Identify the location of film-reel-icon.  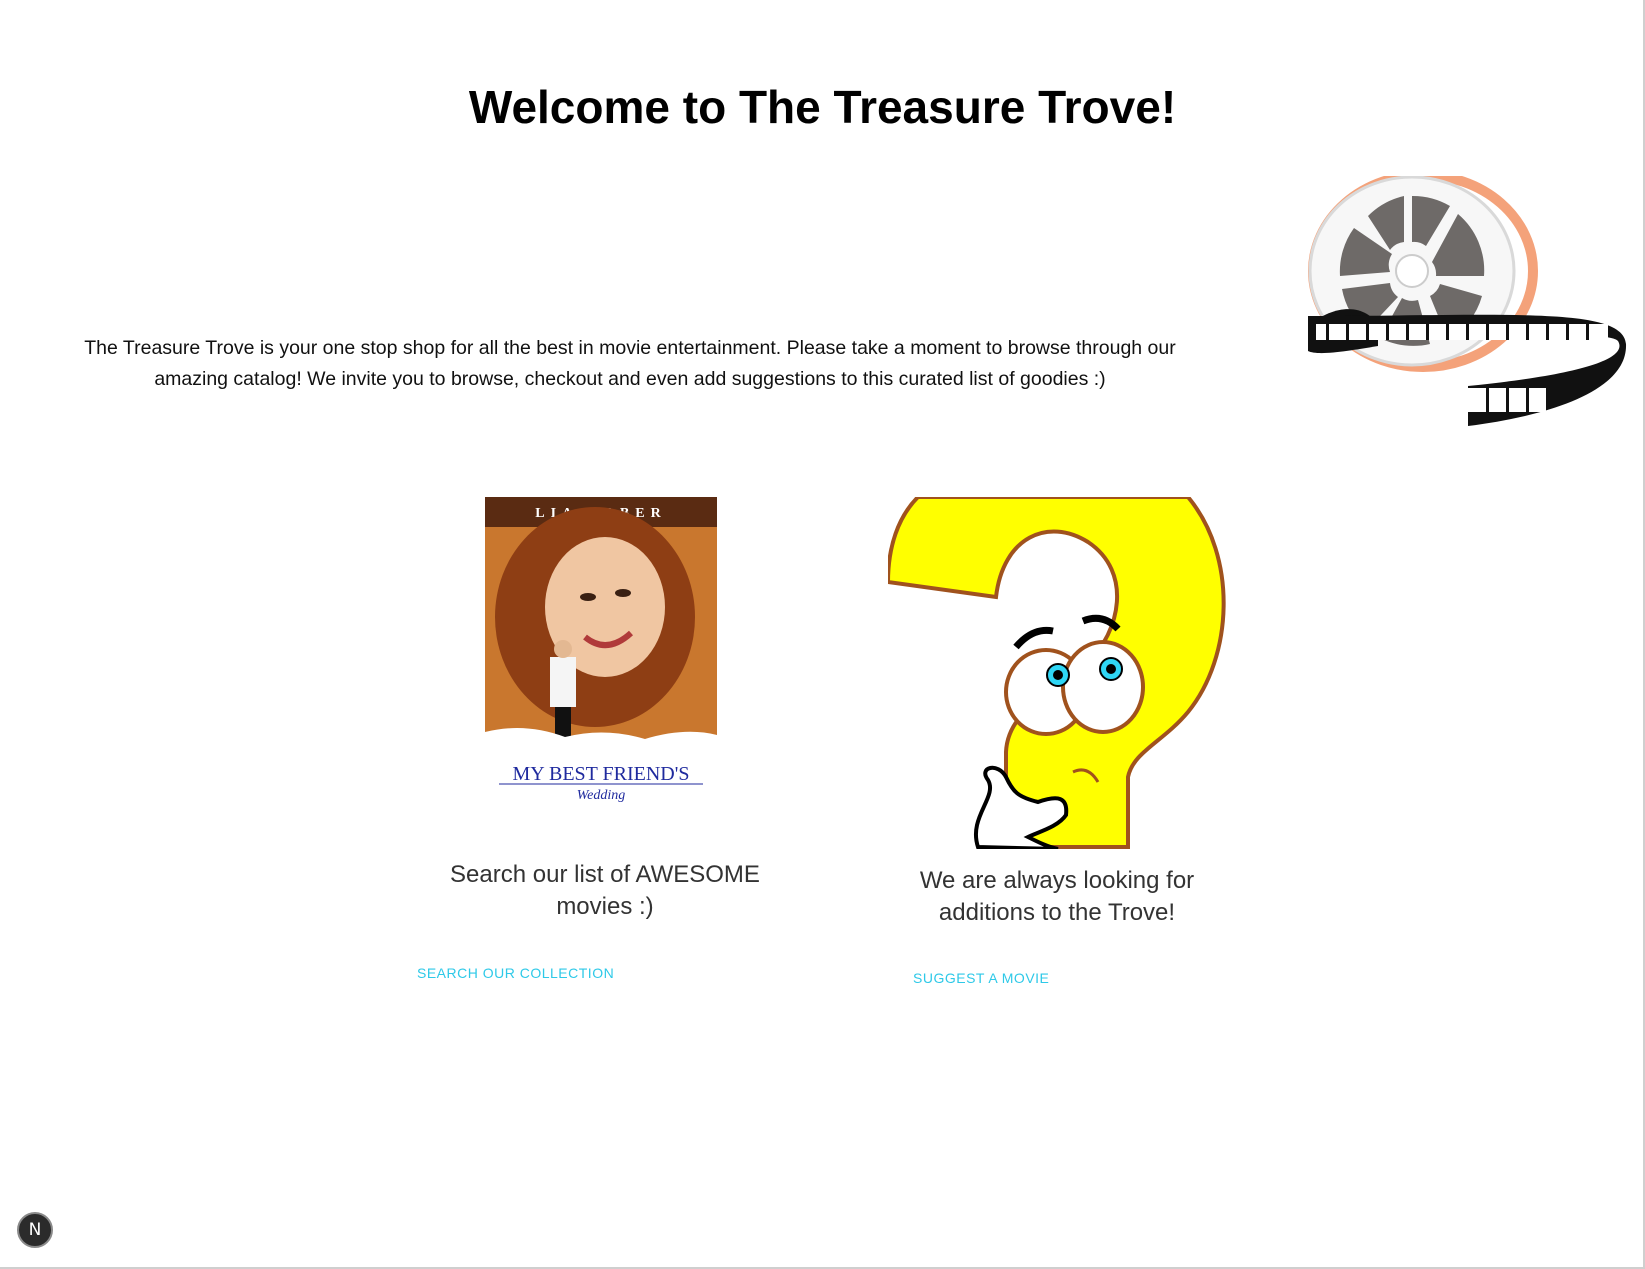
(1467, 301).